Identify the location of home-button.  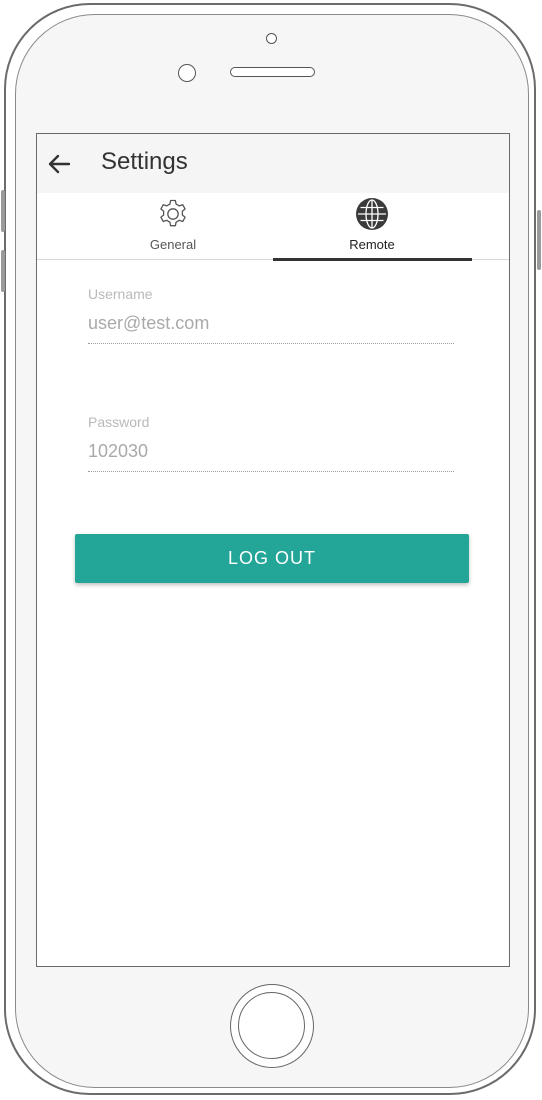
(272, 1026).